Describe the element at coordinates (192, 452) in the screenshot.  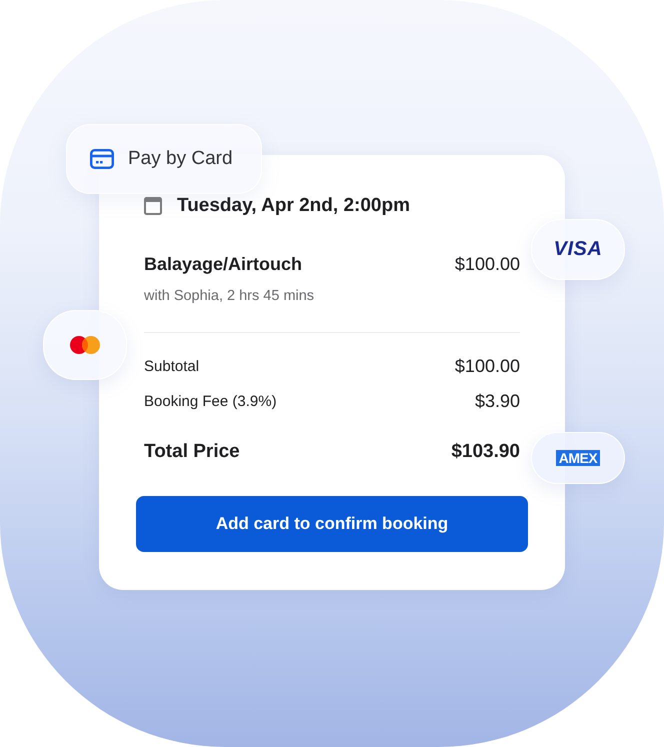
I see `total-label: Total Price` at that location.